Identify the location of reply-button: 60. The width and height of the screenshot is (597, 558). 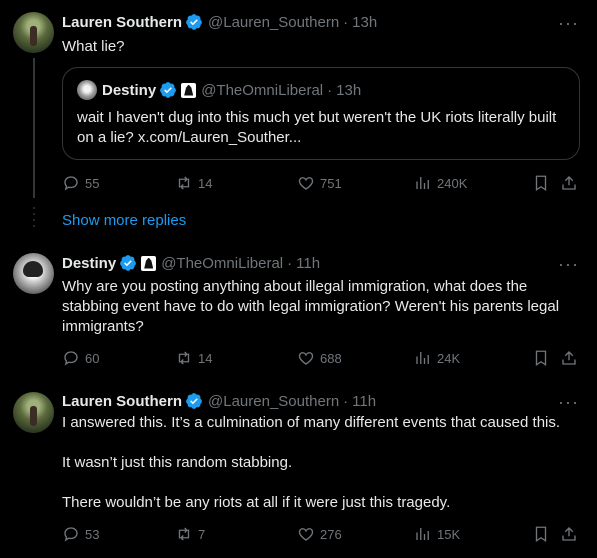
(80, 358).